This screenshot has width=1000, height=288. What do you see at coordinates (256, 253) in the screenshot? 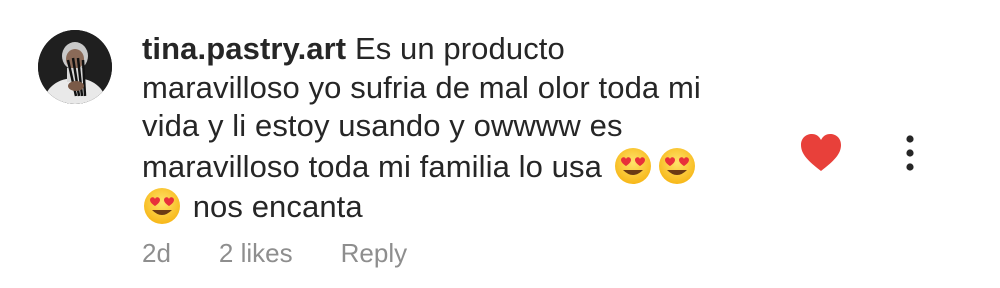
I see `likes-count: 2 likes` at bounding box center [256, 253].